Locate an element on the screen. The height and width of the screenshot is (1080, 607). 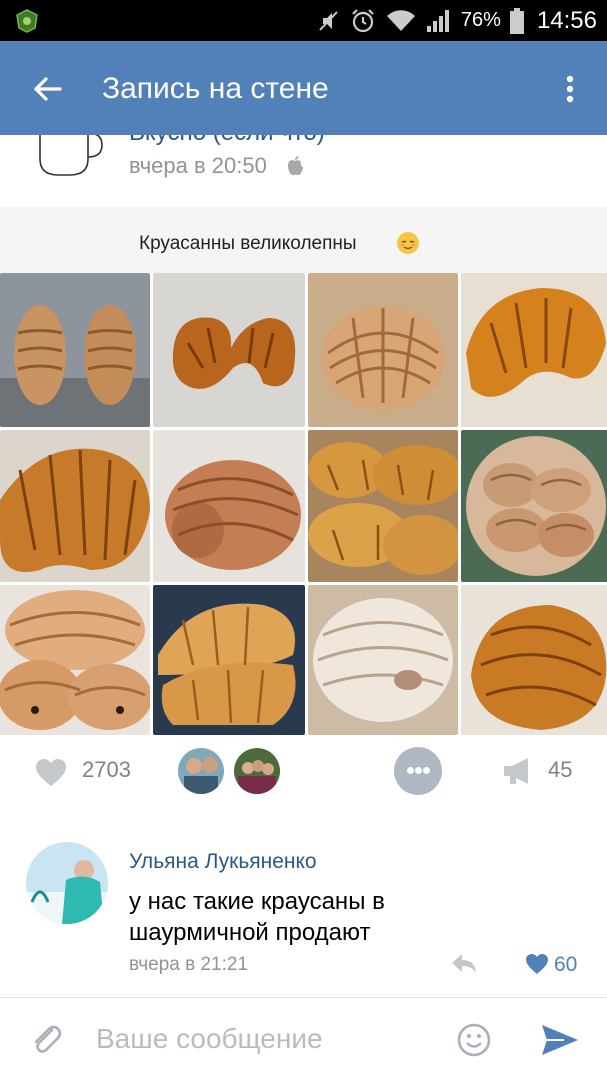
app-notification-icon is located at coordinates (27, 21).